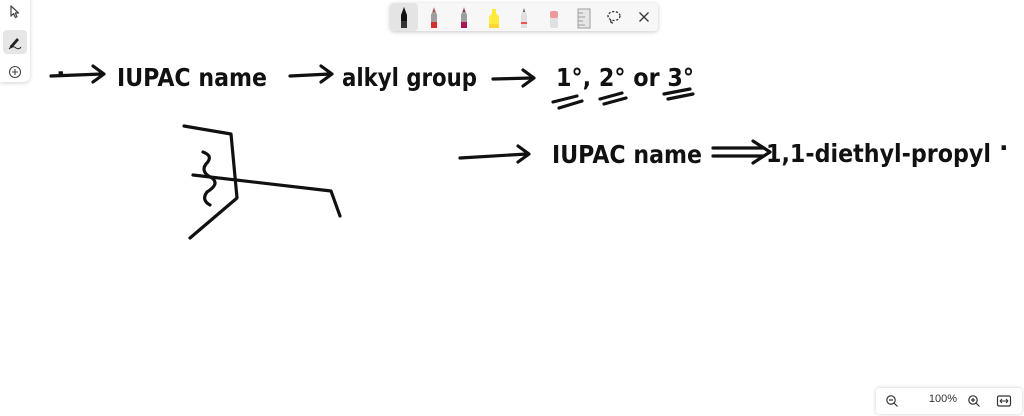  Describe the element at coordinates (974, 401) in the screenshot. I see `zoom-in-icon` at that location.